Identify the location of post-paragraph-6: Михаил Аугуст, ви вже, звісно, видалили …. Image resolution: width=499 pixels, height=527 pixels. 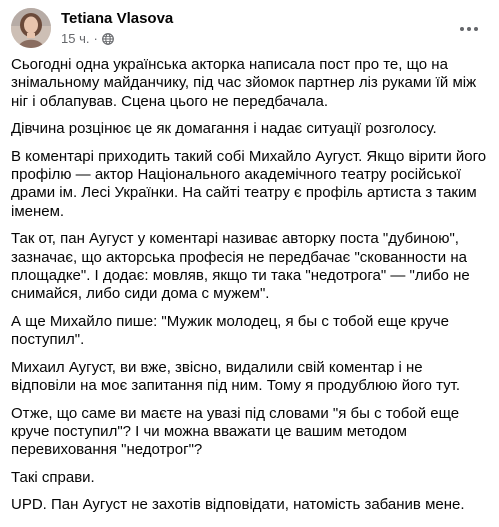
(235, 376).